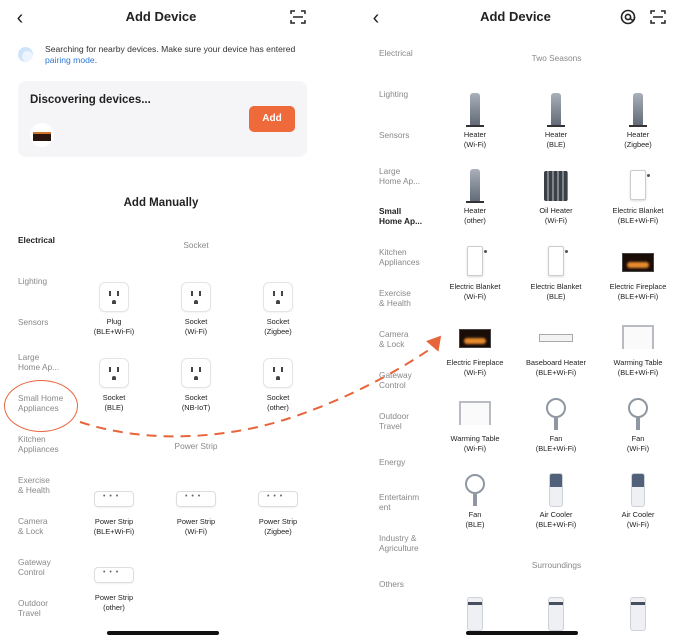 The width and height of the screenshot is (675, 643). I want to click on device-tile: Electric Blanket (BLE+Wi-Fi), so click(637, 197).